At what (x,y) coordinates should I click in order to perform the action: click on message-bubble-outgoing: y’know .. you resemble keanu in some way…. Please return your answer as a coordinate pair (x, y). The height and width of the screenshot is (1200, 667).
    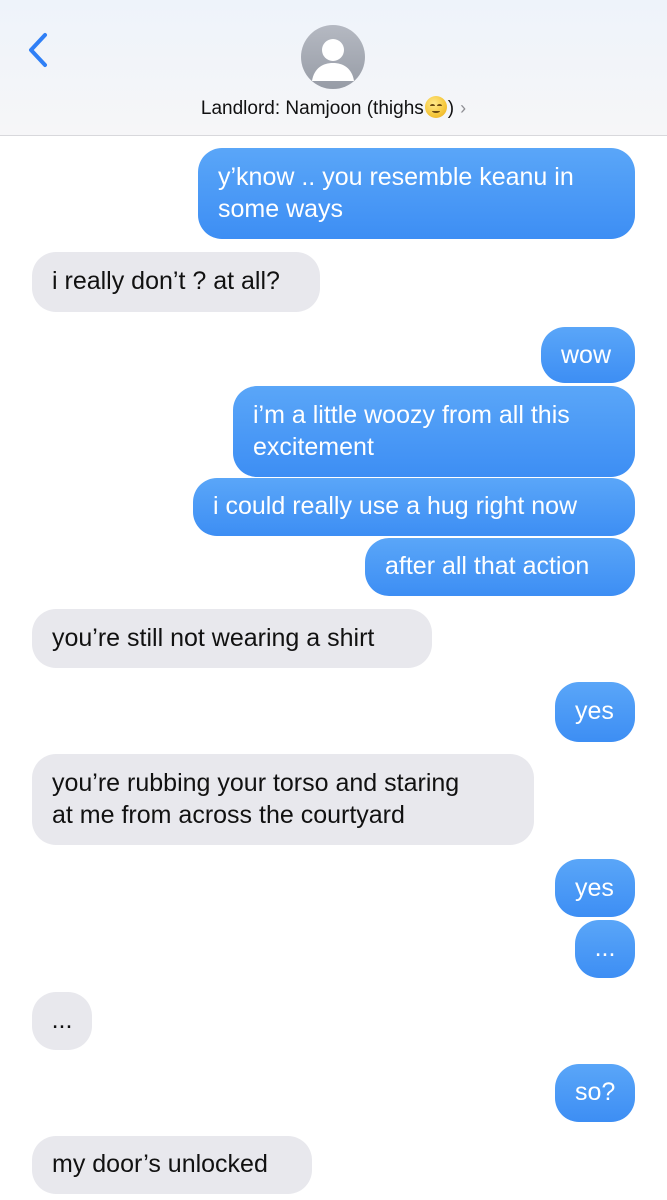
    Looking at the image, I should click on (423, 194).